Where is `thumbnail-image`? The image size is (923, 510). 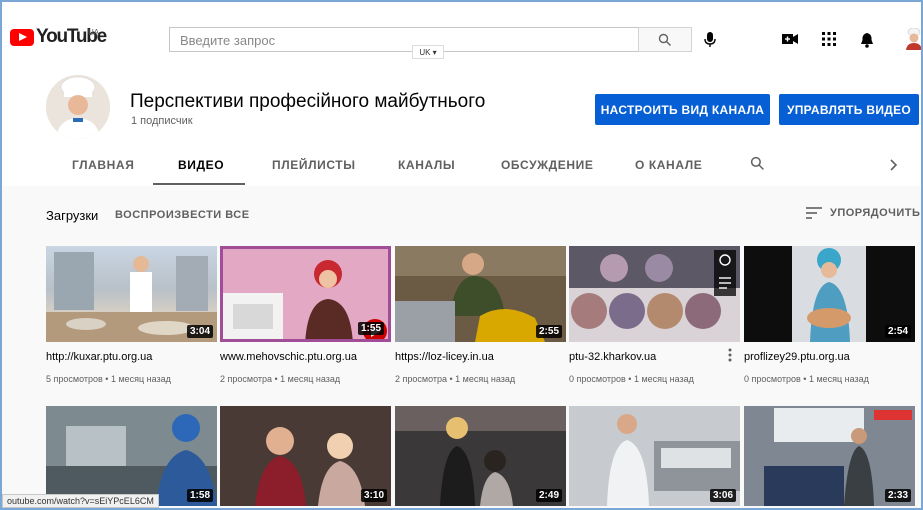
thumbnail-image is located at coordinates (654, 294).